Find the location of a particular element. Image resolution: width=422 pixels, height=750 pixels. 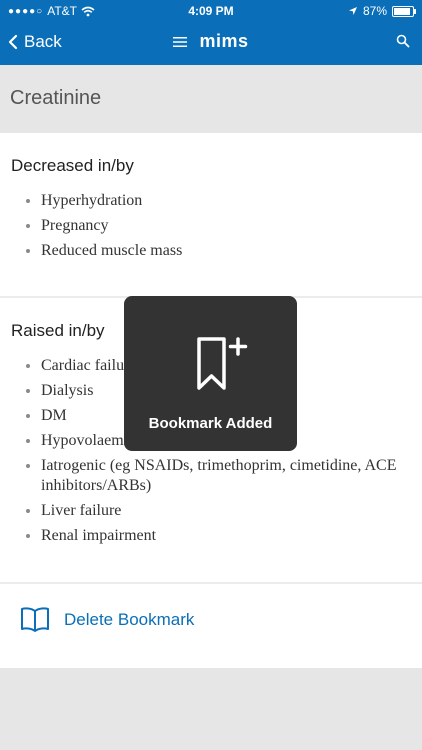

list-item: Liver failure is located at coordinates (219, 511).